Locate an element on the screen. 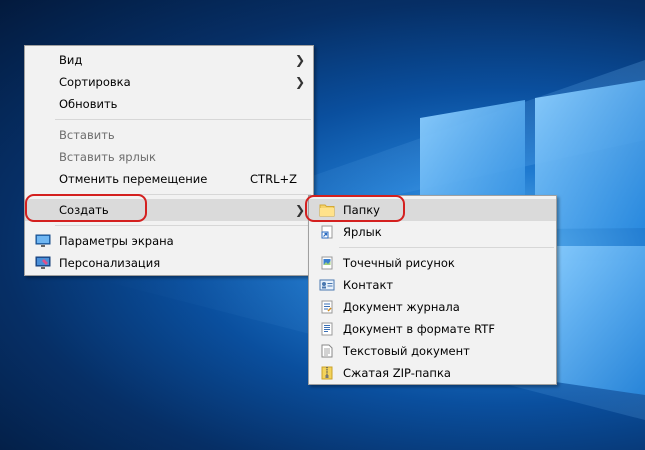 The image size is (645, 450). menu-item-display-settings: Параметры экрана is located at coordinates (169, 241).